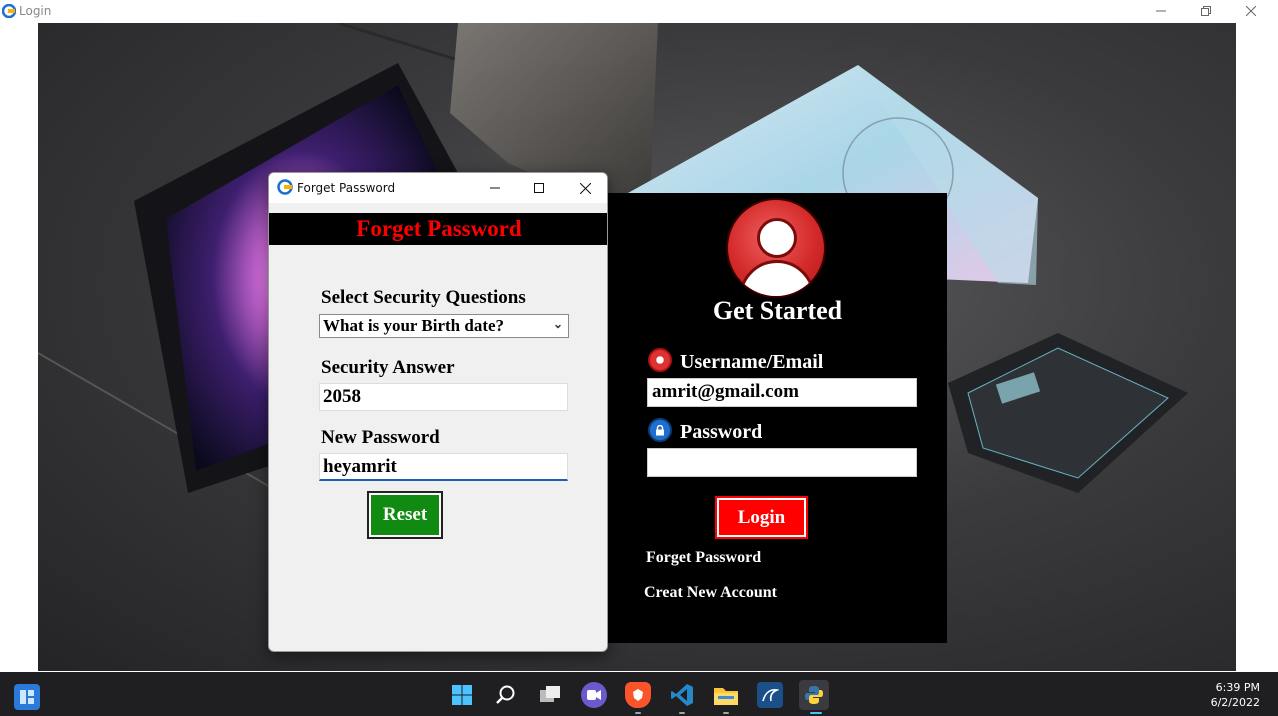 This screenshot has height=716, width=1278. Describe the element at coordinates (423, 297) in the screenshot. I see `security-question-label: Select Security Questions` at that location.